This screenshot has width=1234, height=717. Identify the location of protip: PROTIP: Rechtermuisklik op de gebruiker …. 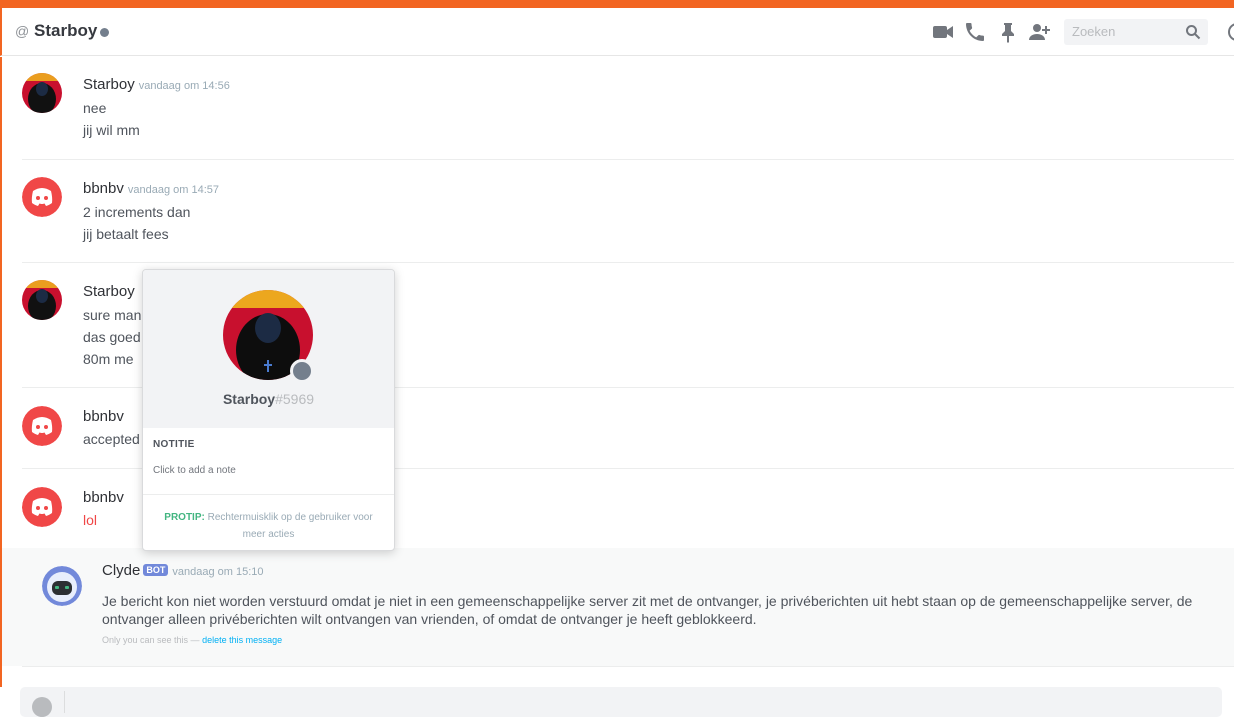
(268, 526).